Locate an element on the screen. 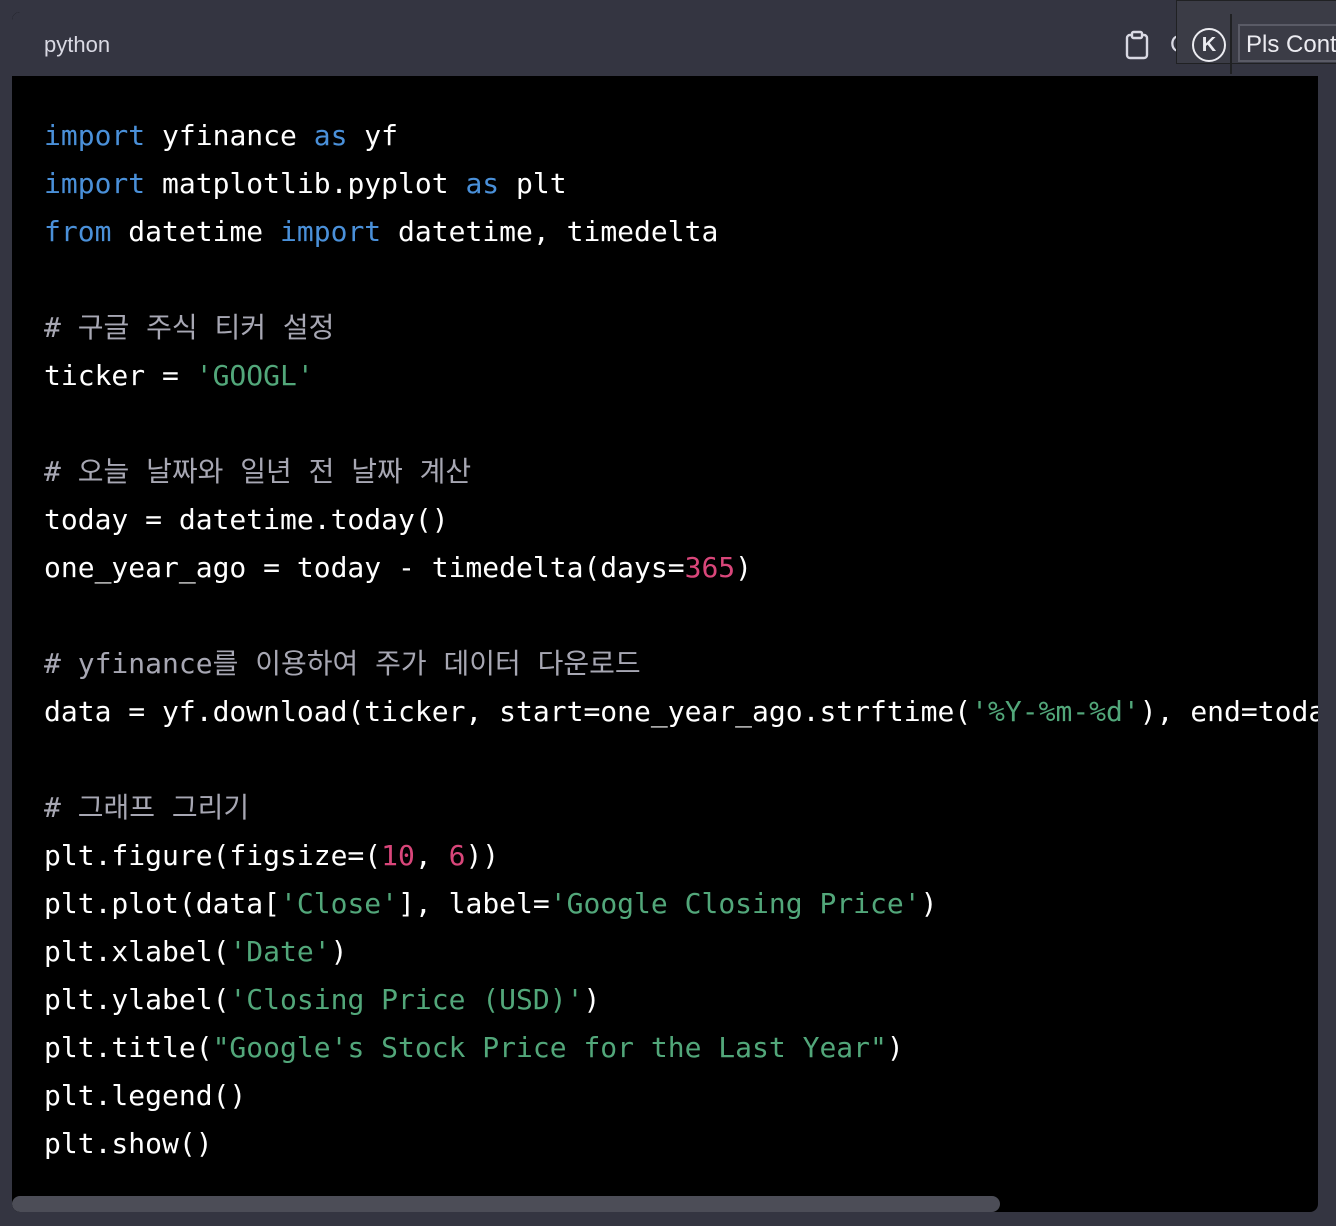 The image size is (1336, 1226). code-line: plt.show() is located at coordinates (681, 1144).